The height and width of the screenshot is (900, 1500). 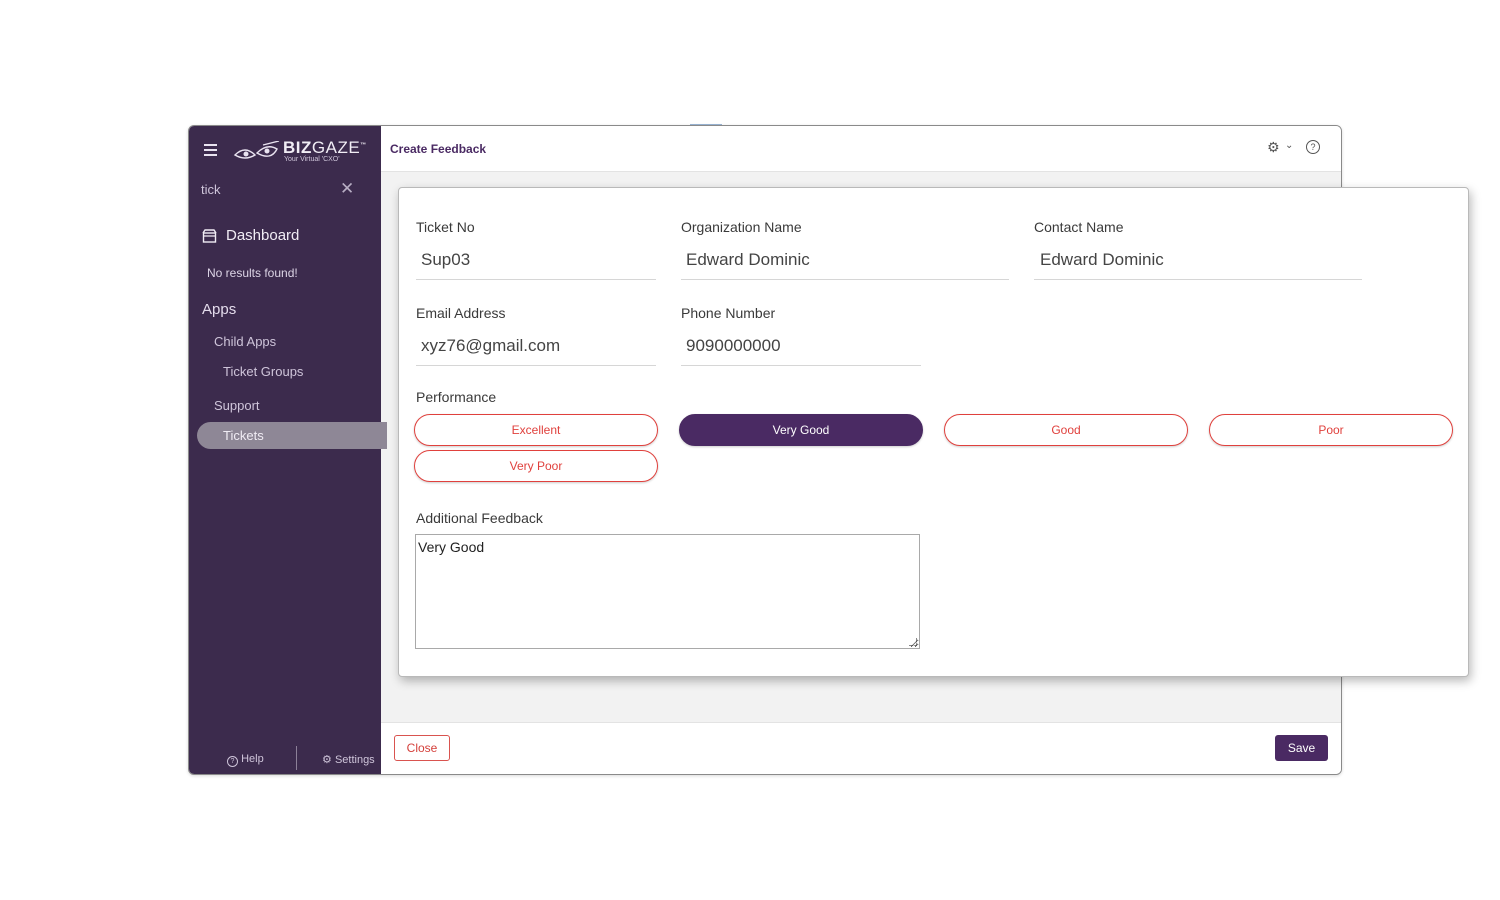 I want to click on form-footer: Close Save, so click(x=861, y=748).